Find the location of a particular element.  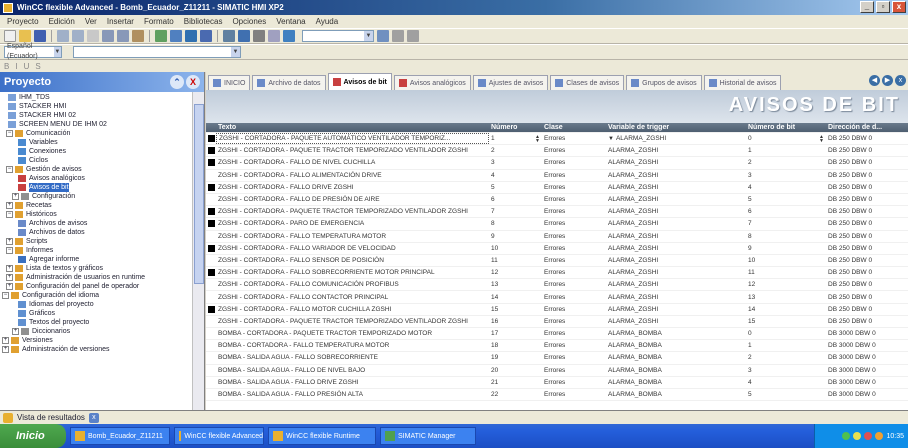

project-tree-item: − Configuración del idioma is located at coordinates (96, 295).